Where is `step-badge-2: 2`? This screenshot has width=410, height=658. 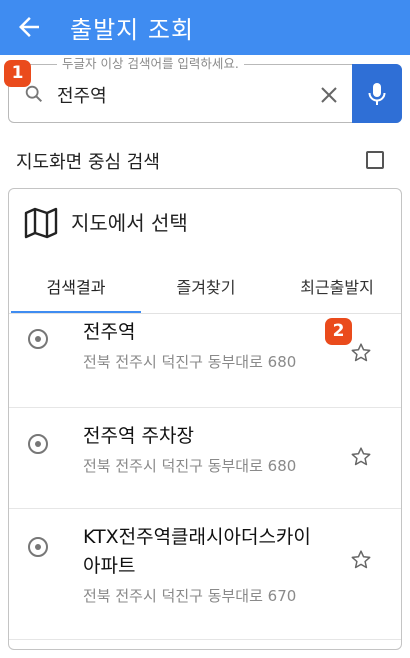 step-badge-2: 2 is located at coordinates (338, 331).